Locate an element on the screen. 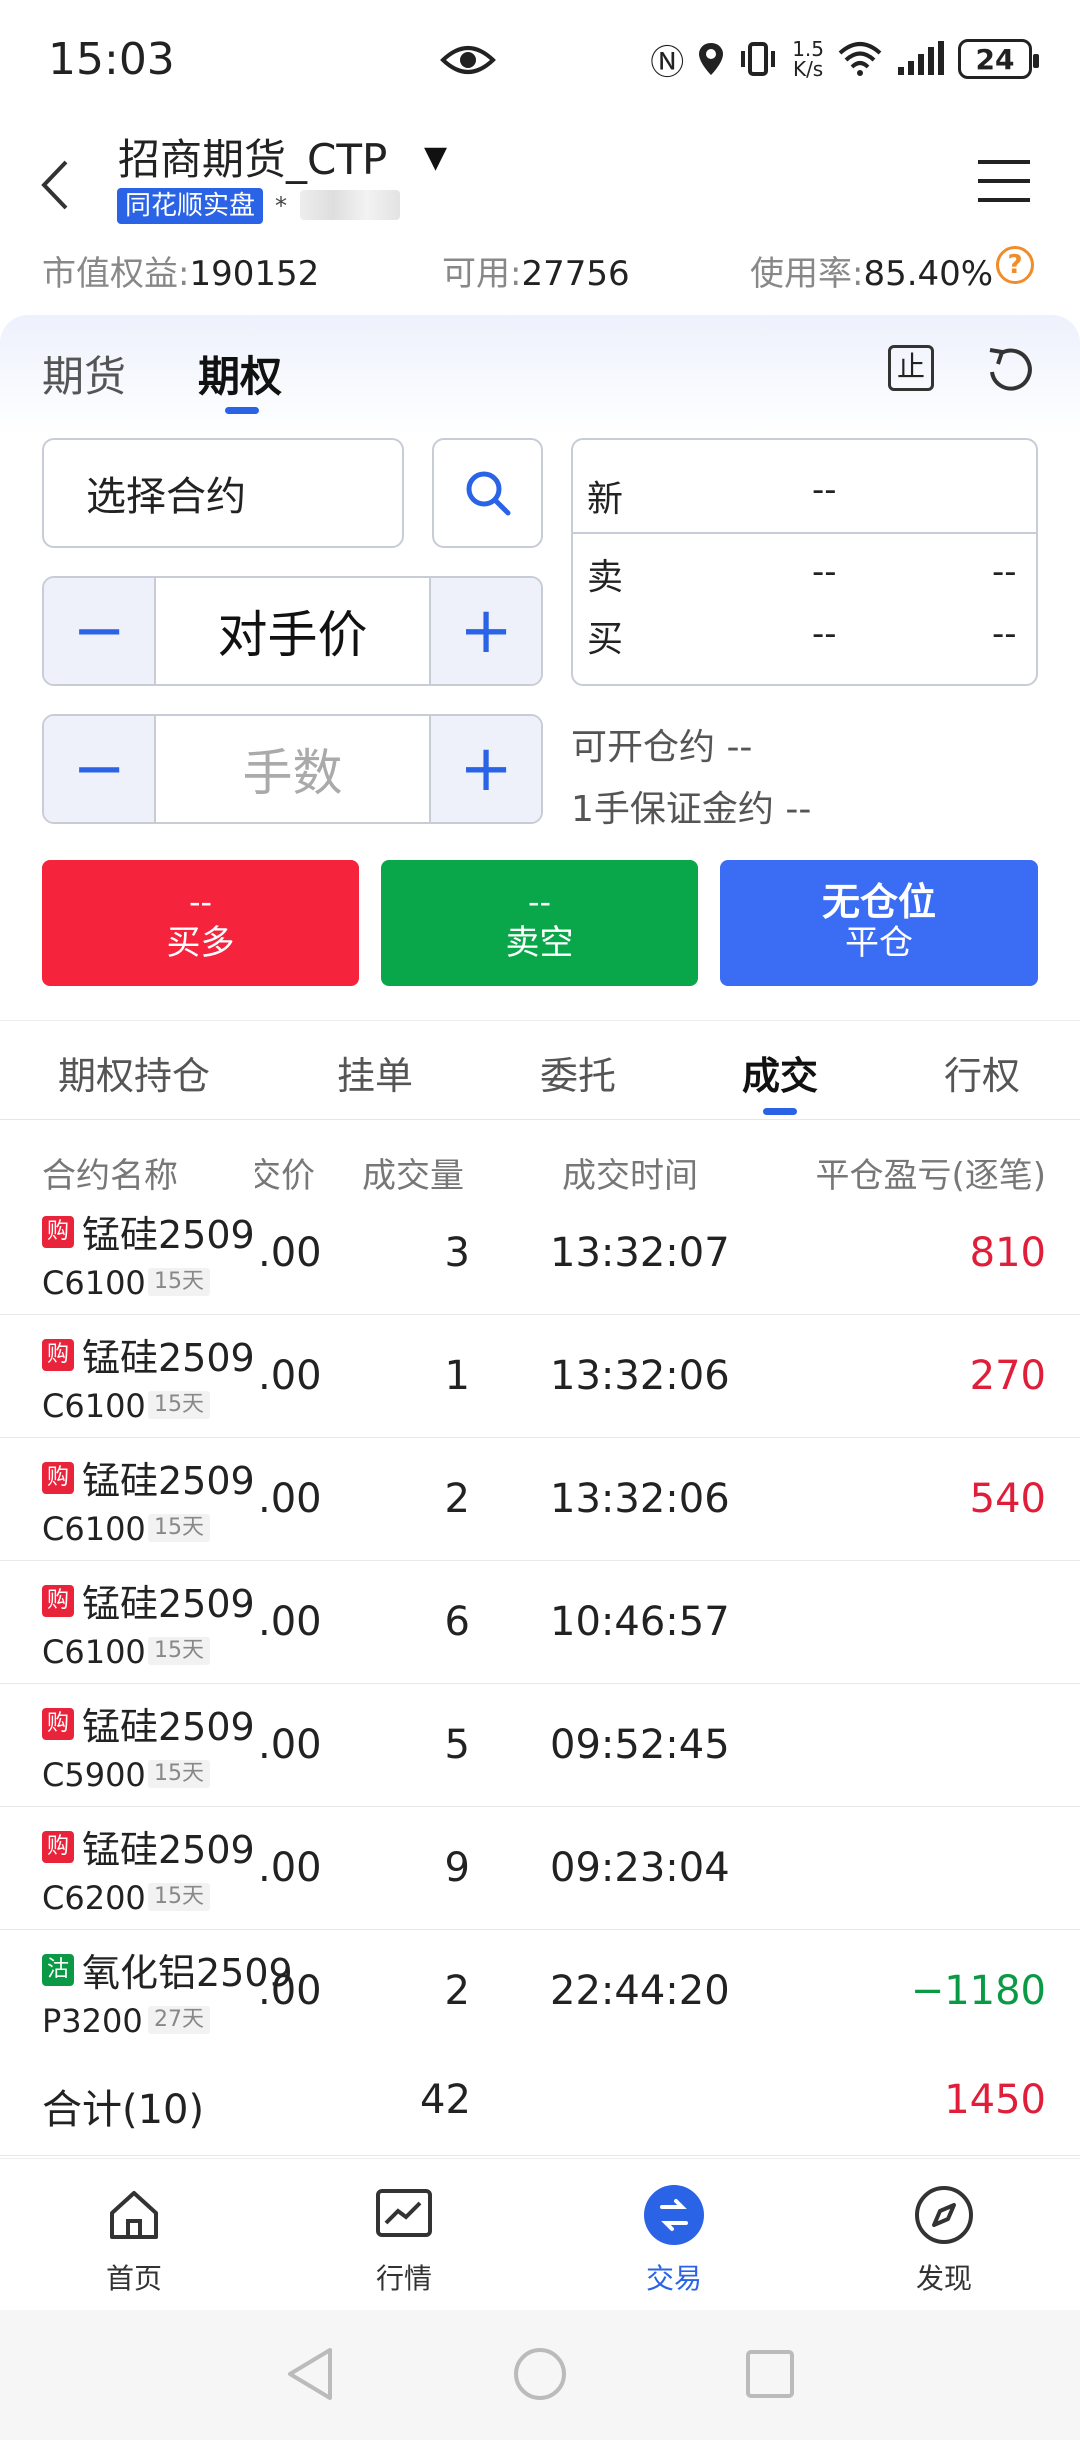  system-navigation-bar is located at coordinates (540, 2375).